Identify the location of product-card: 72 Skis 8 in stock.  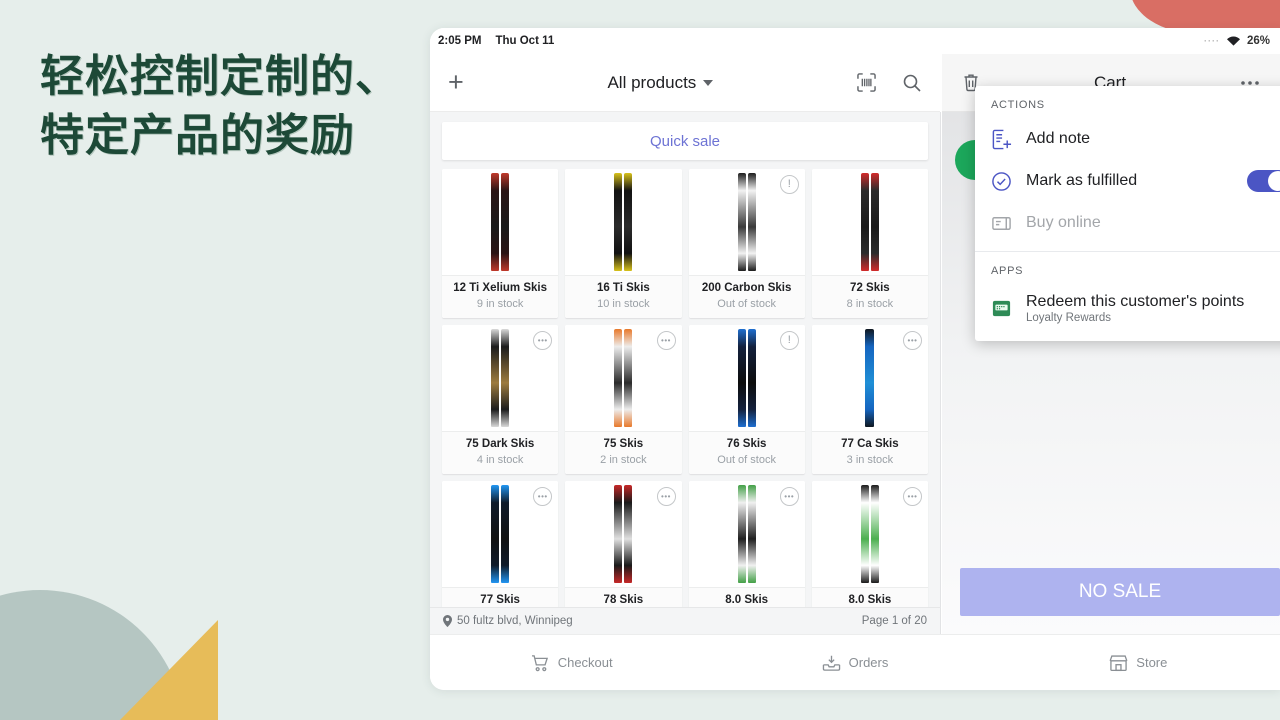
(869, 243).